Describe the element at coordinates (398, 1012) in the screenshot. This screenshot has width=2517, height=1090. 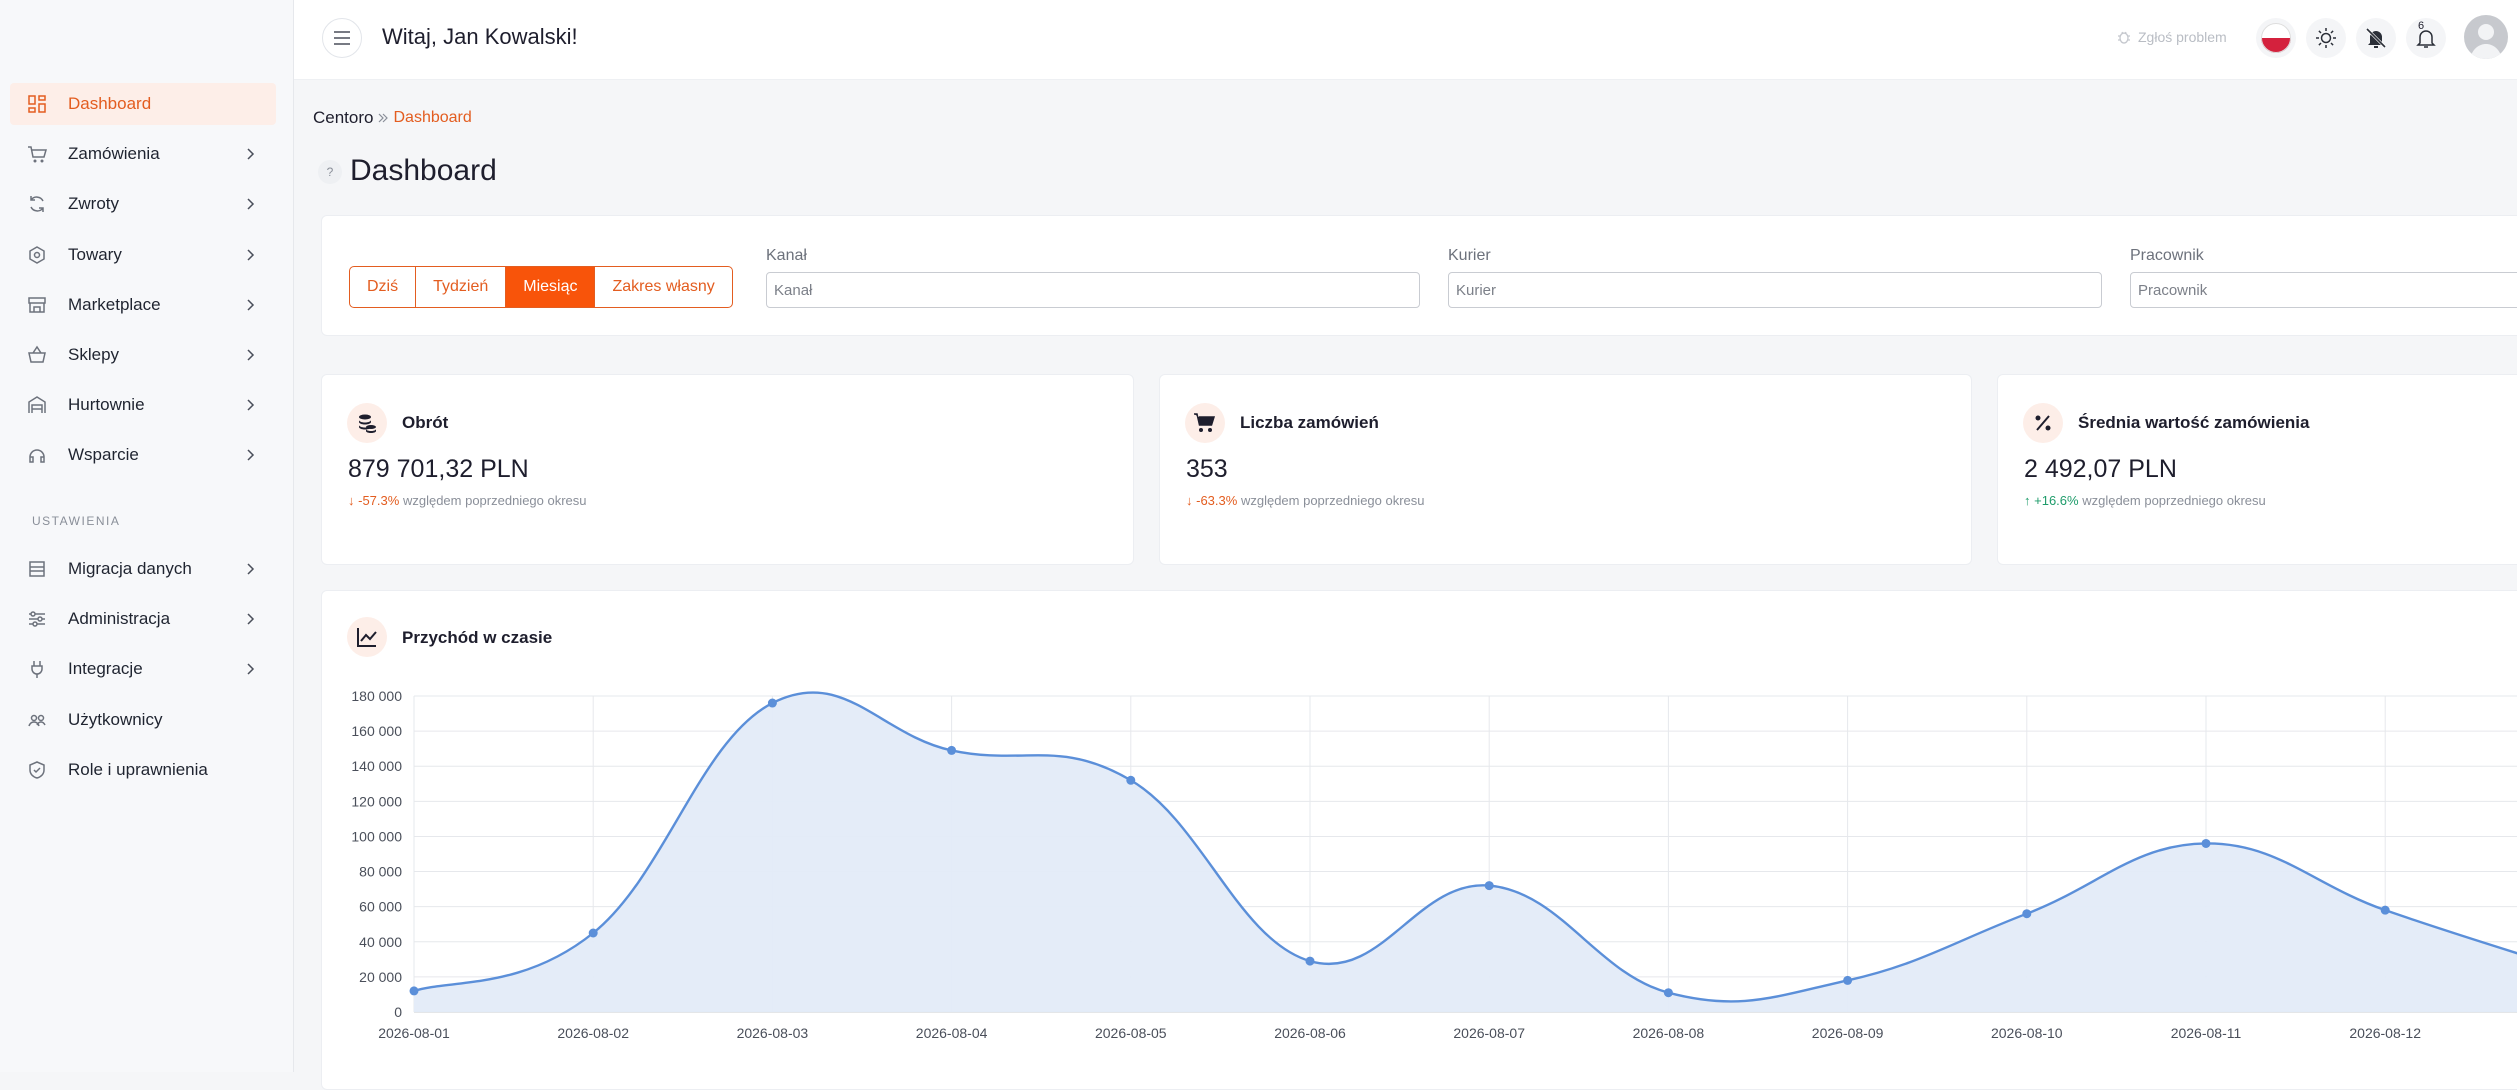
I see `y-tick-label: 0` at that location.